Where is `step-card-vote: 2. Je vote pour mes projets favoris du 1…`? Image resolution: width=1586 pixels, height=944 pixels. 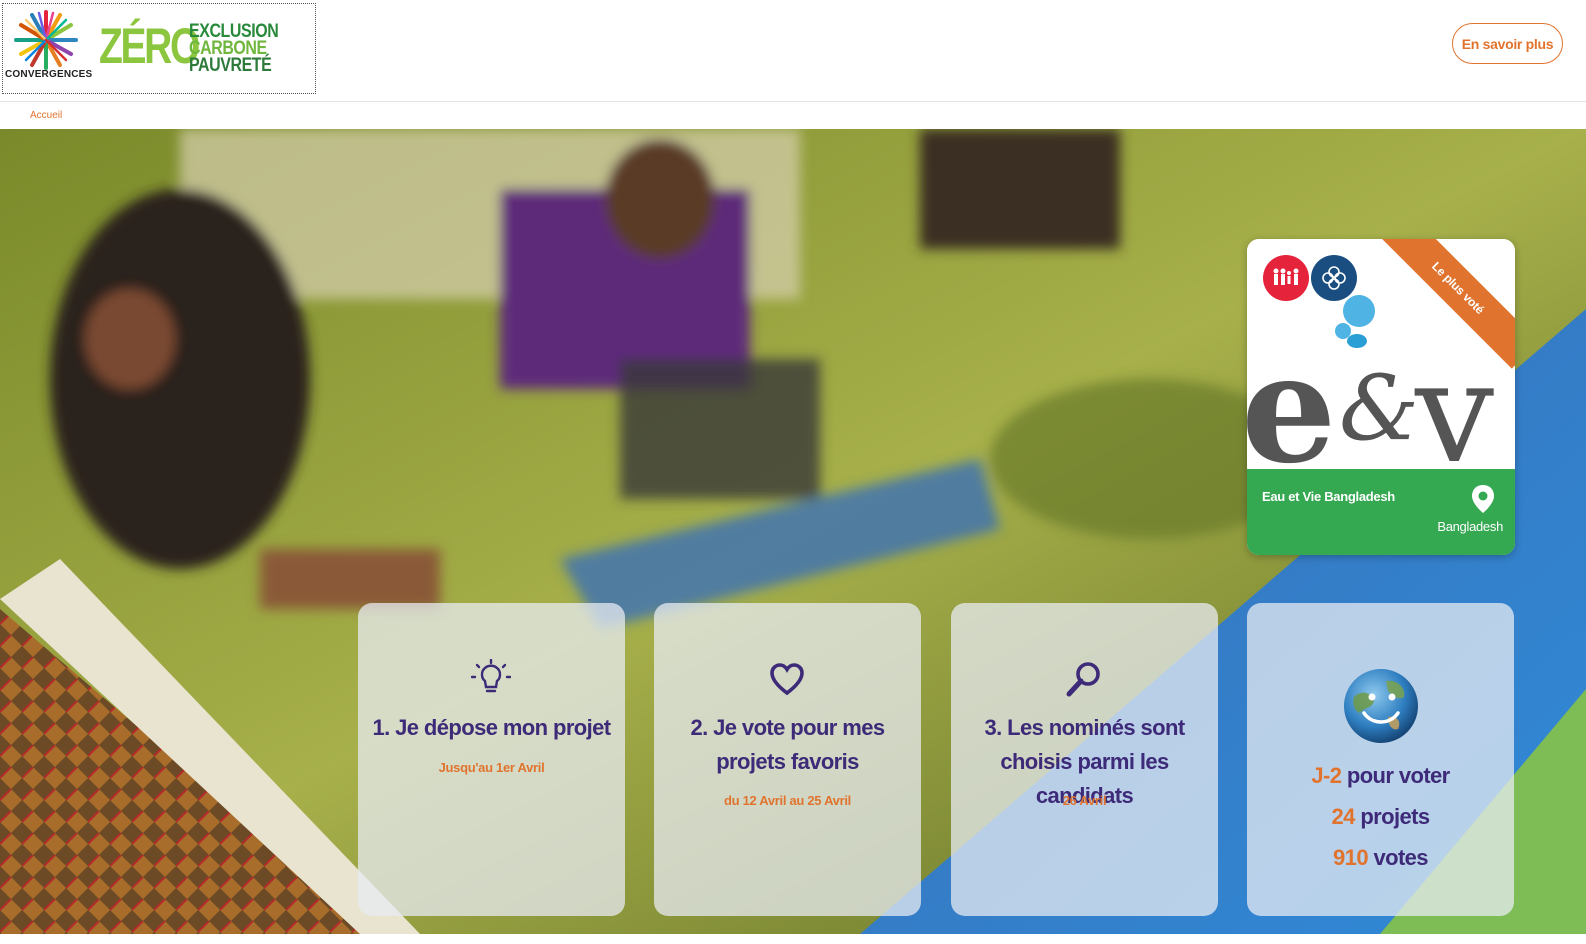 step-card-vote: 2. Je vote pour mes projets favoris du 1… is located at coordinates (787, 759).